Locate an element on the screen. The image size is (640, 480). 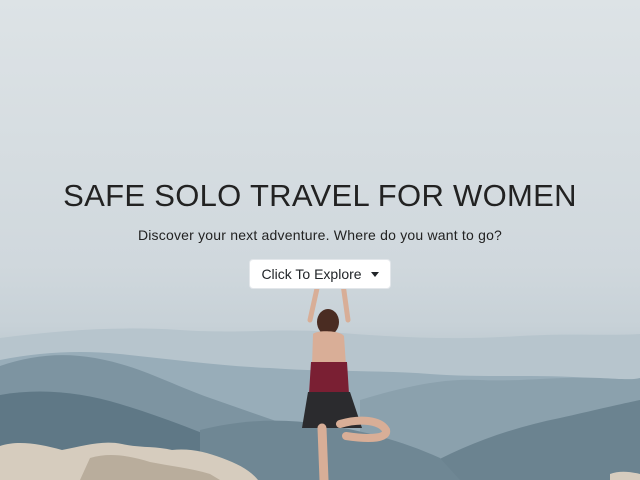
hero-title: SAFE SOLO TRAVEL FOR WOMEN is located at coordinates (320, 195).